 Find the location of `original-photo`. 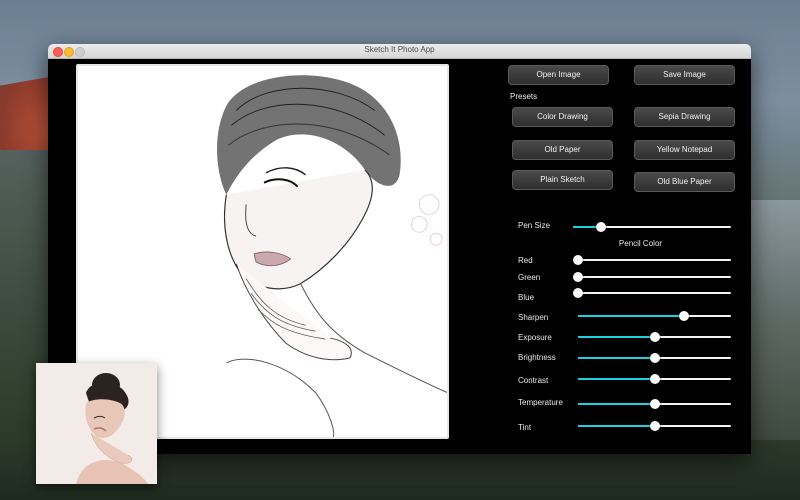

original-photo is located at coordinates (96, 423).